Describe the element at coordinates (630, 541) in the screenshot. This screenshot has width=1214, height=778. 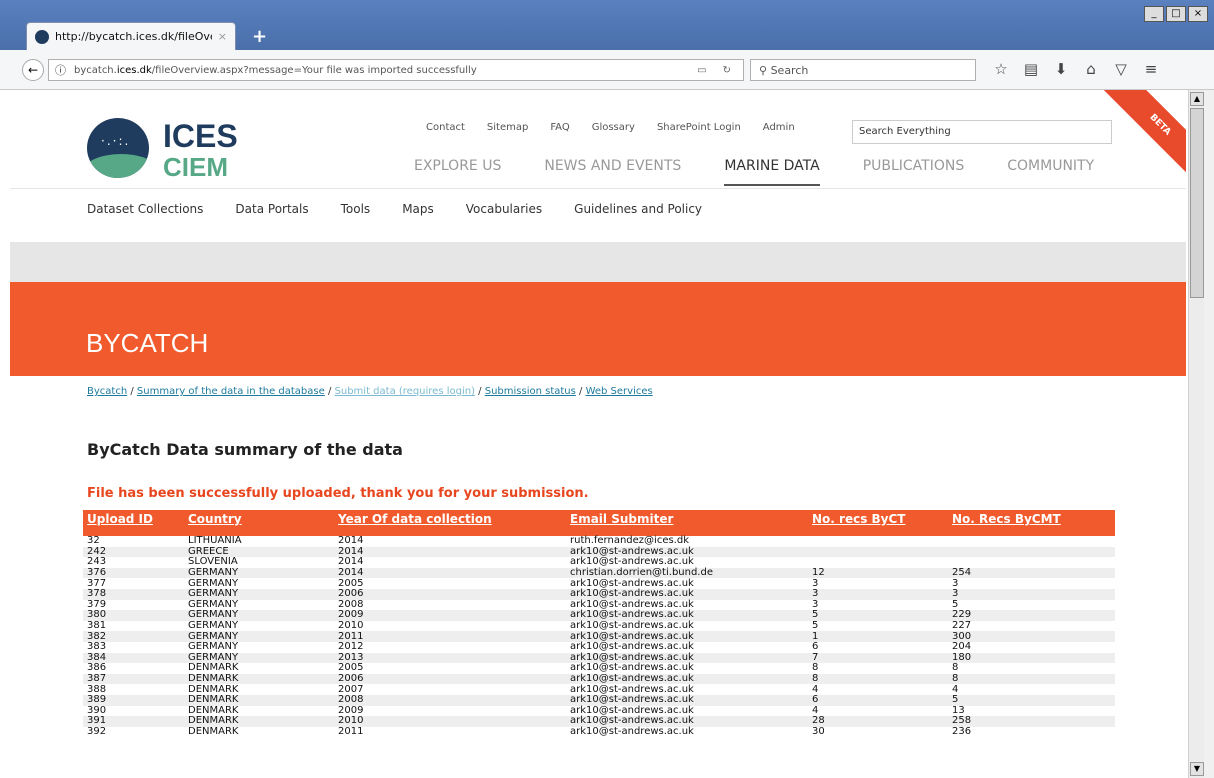
I see `cell-email: ruth.fernandez@ices.dk` at that location.